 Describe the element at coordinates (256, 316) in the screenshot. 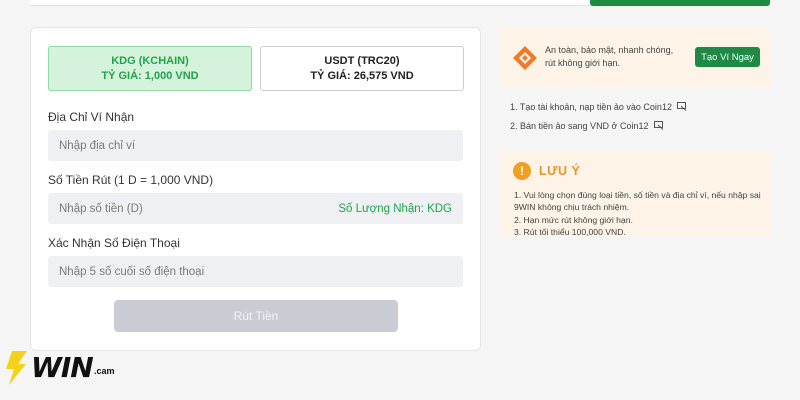

I see `withdraw-button: Rút Tiền` at that location.